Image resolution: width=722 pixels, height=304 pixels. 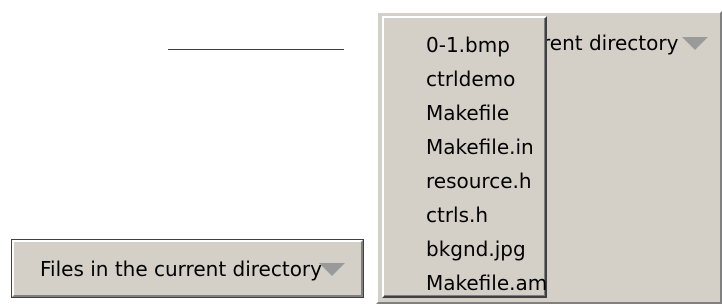 I want to click on list-item: Makefile.am, so click(x=486, y=283).